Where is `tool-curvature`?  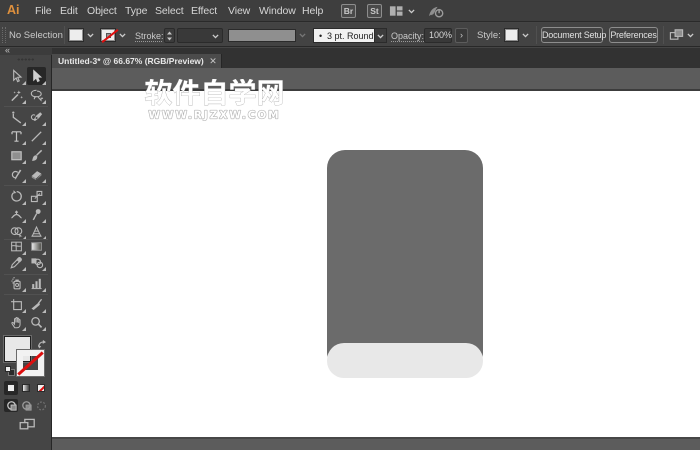 tool-curvature is located at coordinates (16, 117).